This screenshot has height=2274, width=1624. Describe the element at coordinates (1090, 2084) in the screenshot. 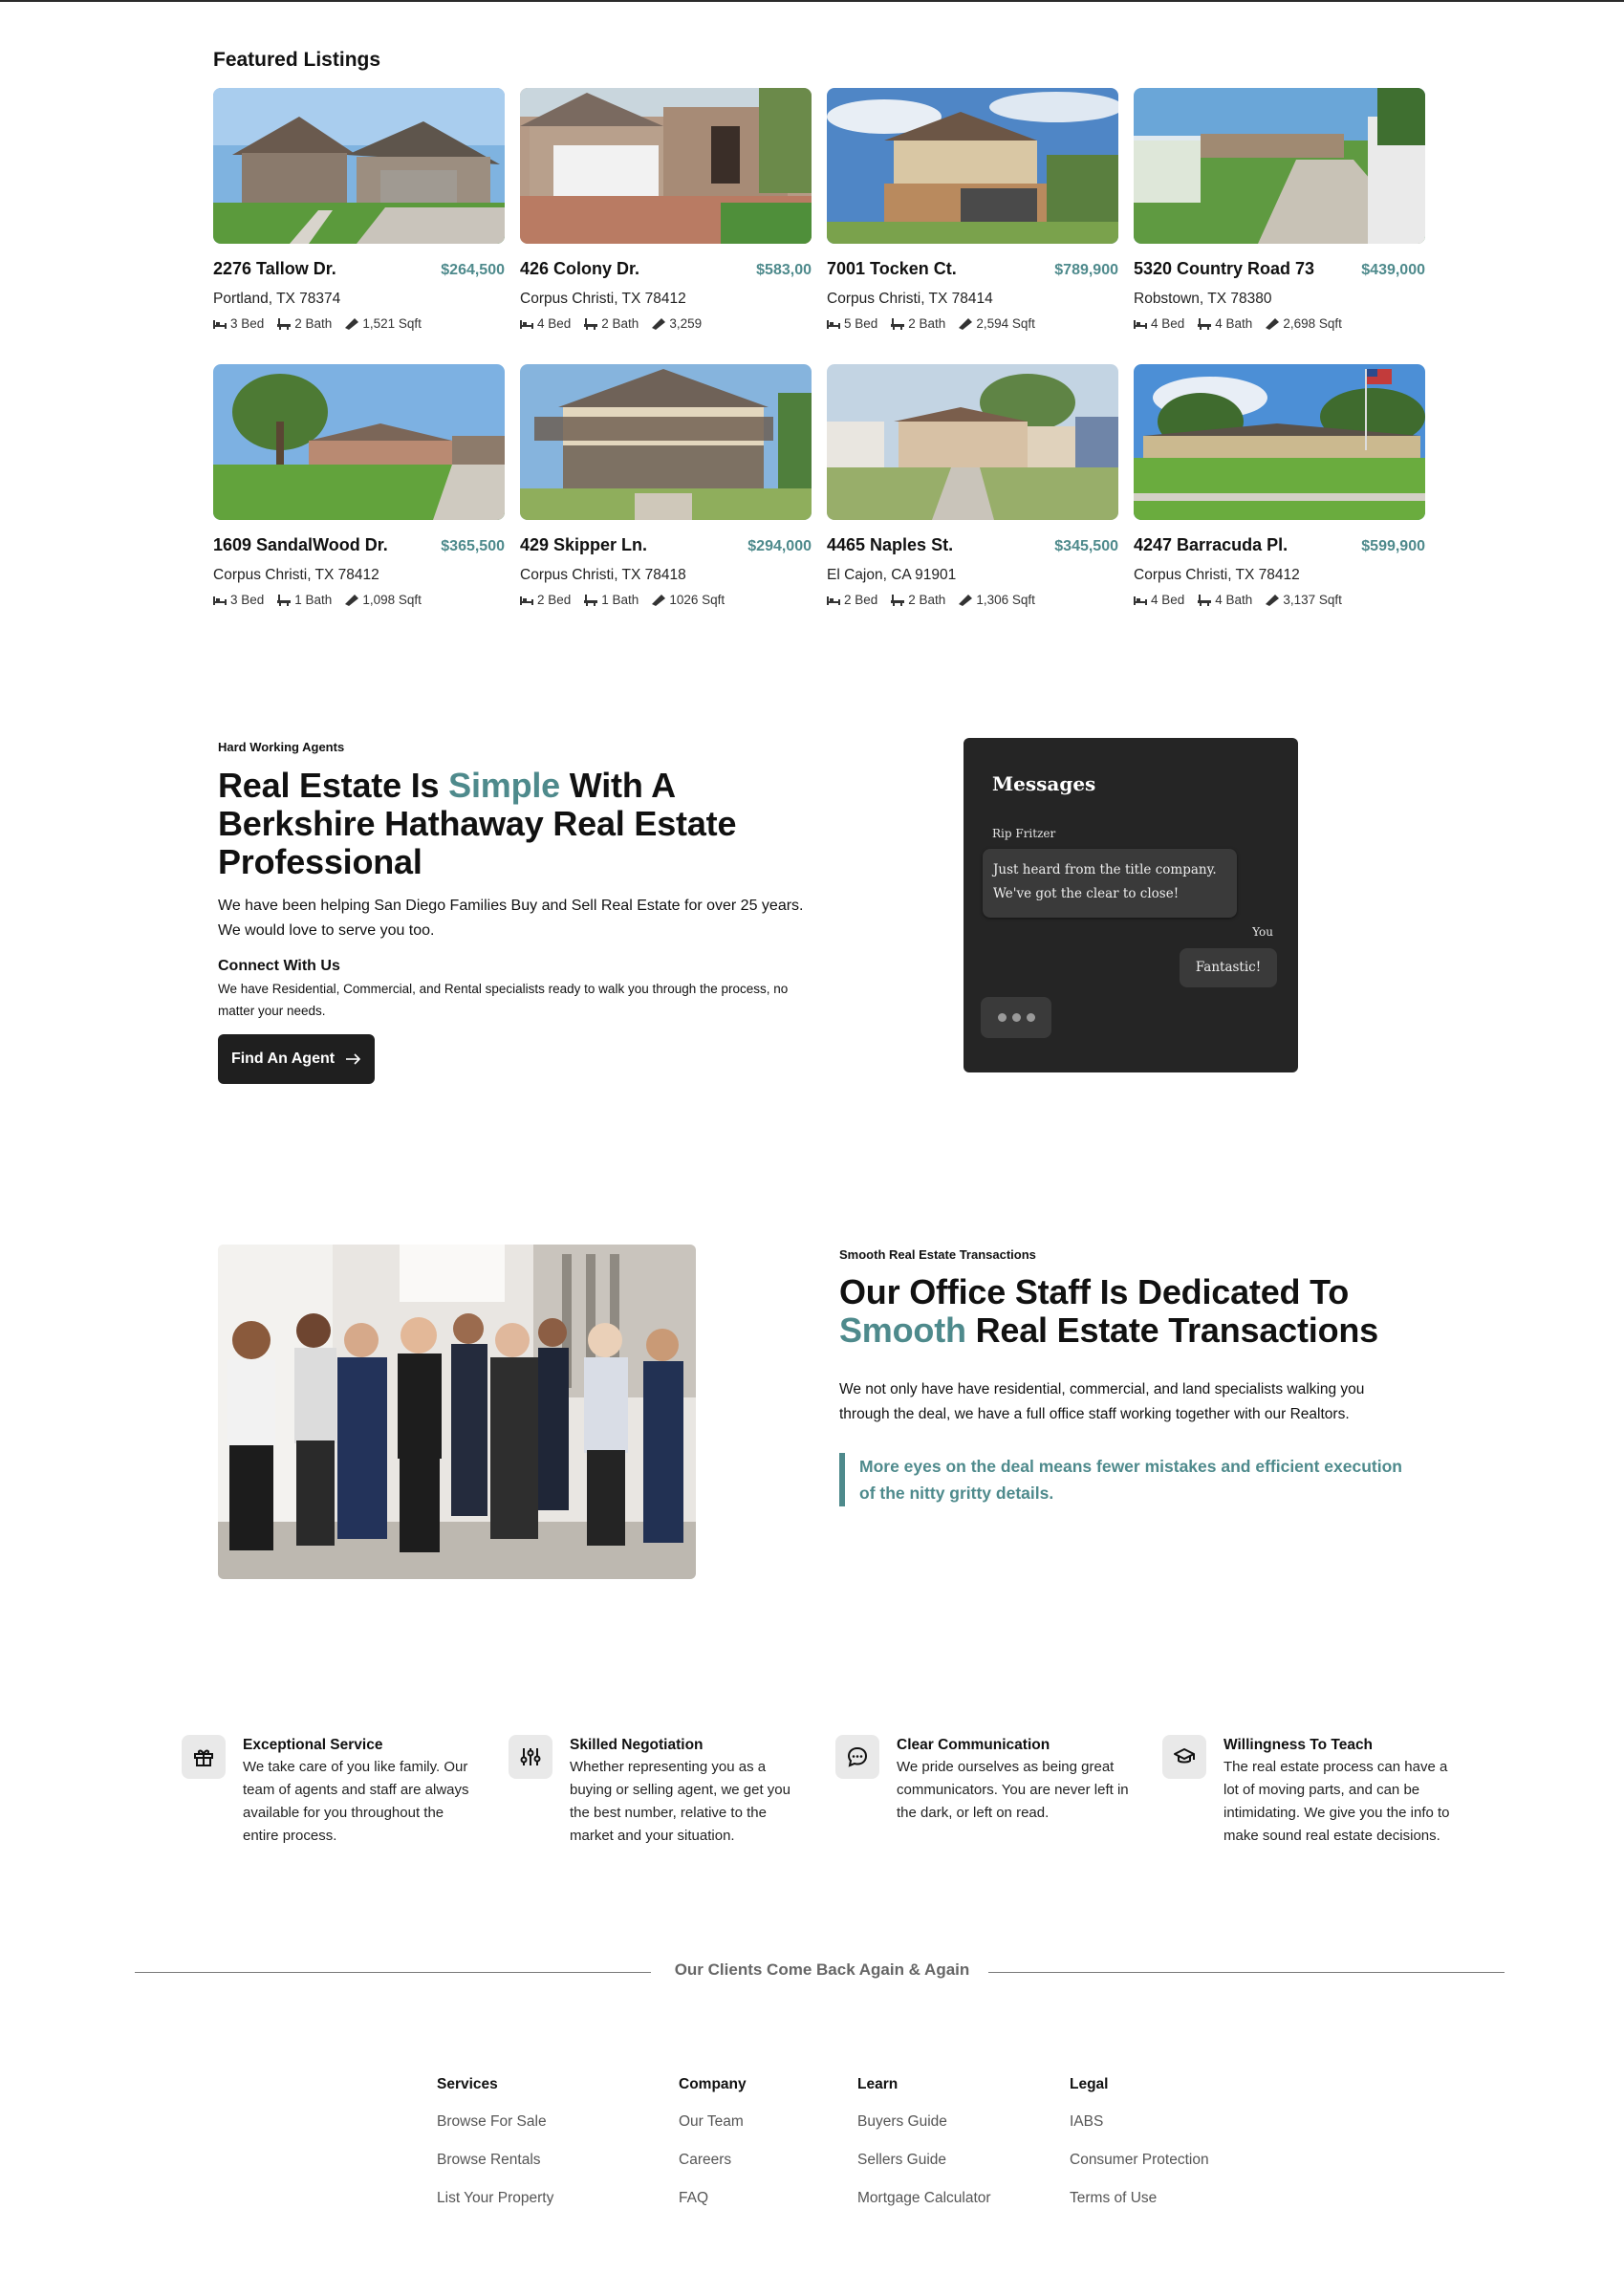

I see `footer-col-title: Legal` at that location.